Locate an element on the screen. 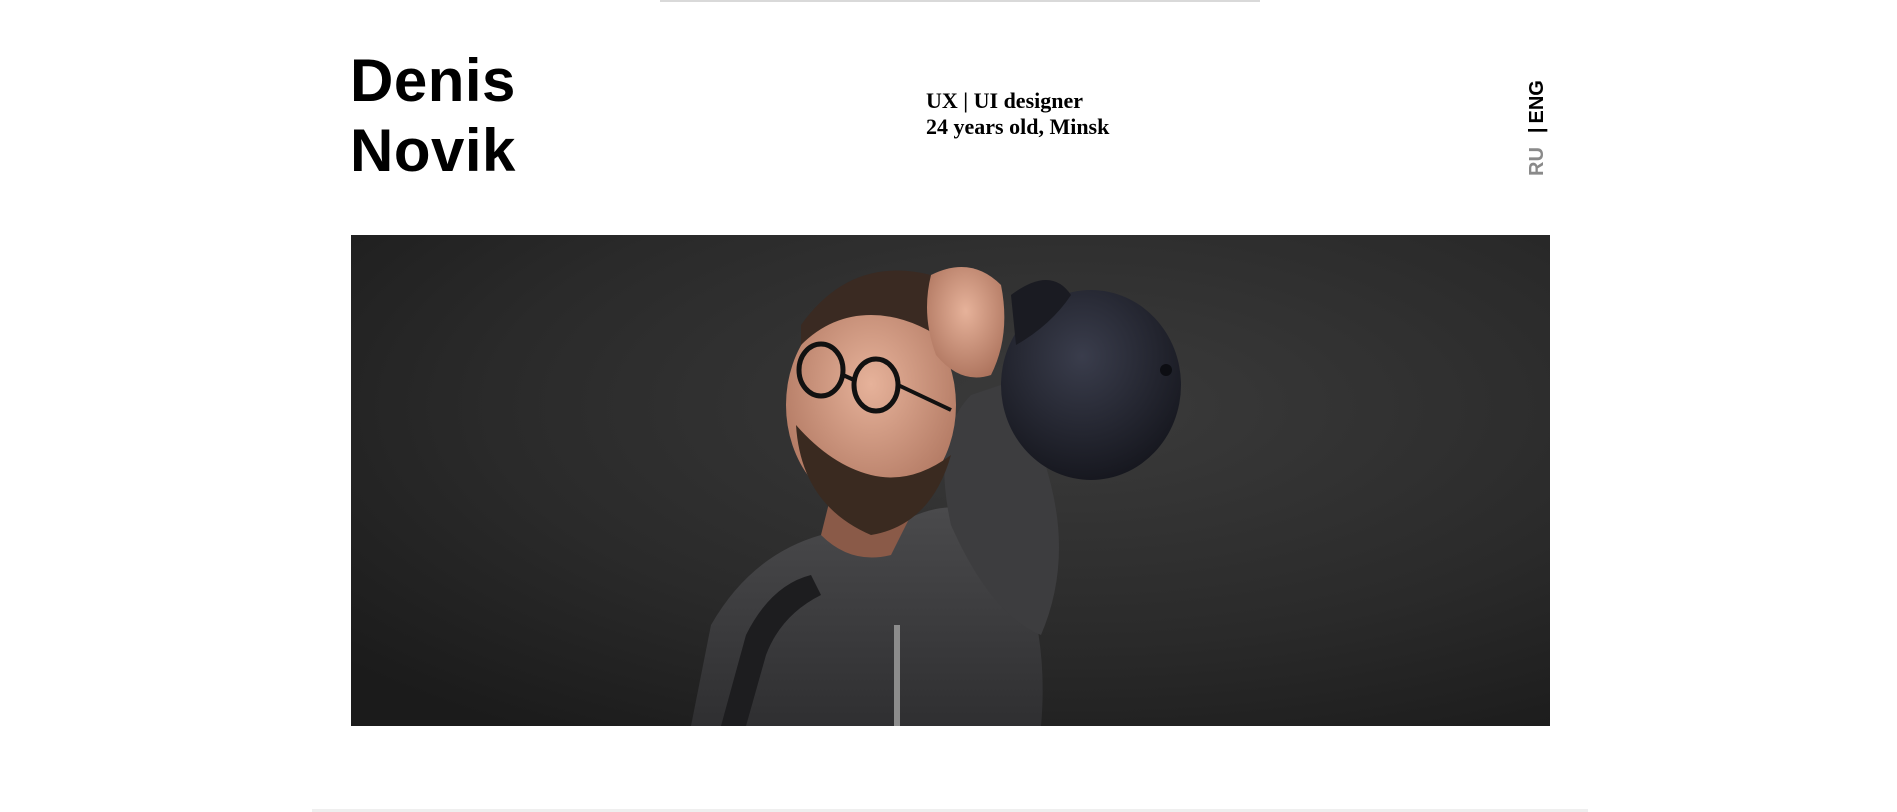 This screenshot has height=812, width=1897. job-title: UX | UI designer is located at coordinates (1005, 100).